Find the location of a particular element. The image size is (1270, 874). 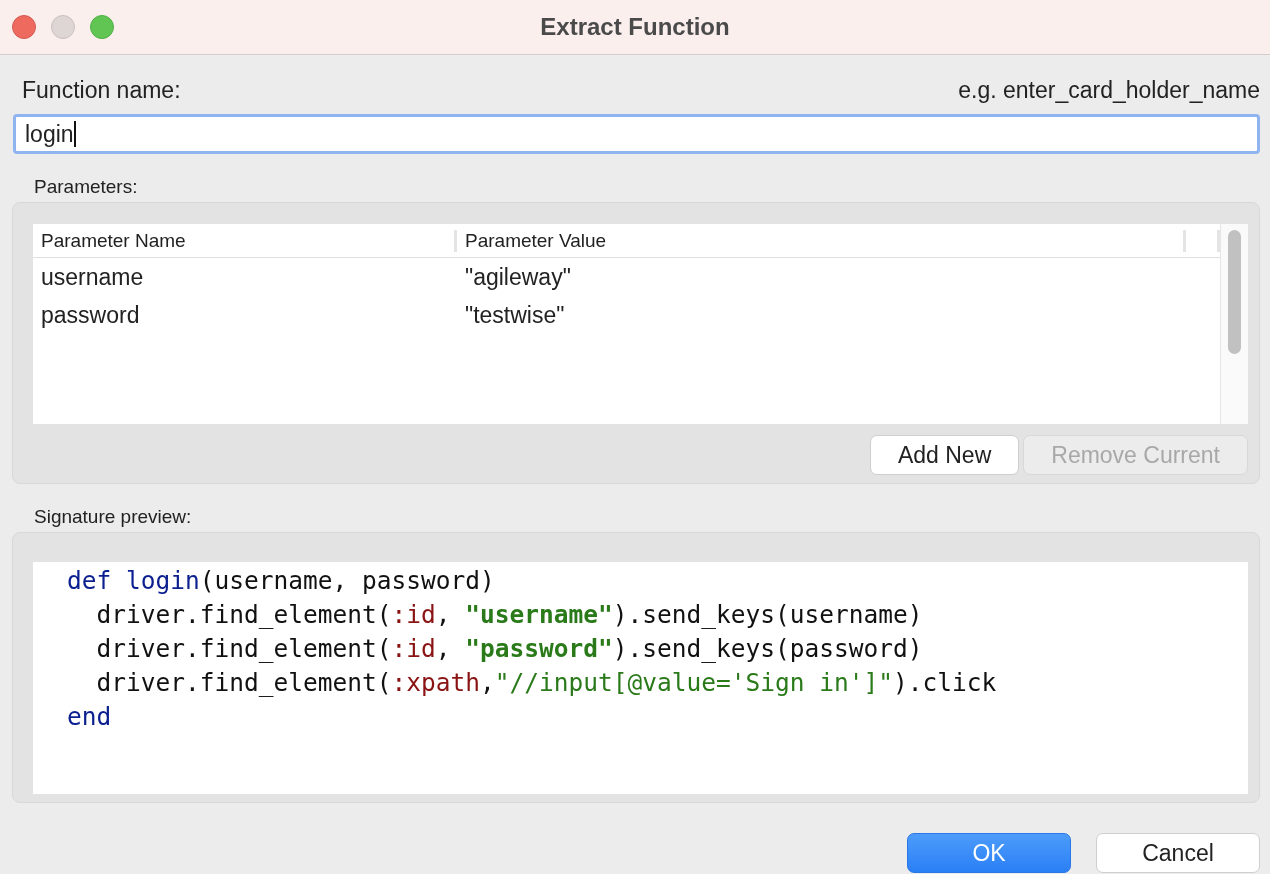

section-label: Signature preview: is located at coordinates (113, 517).